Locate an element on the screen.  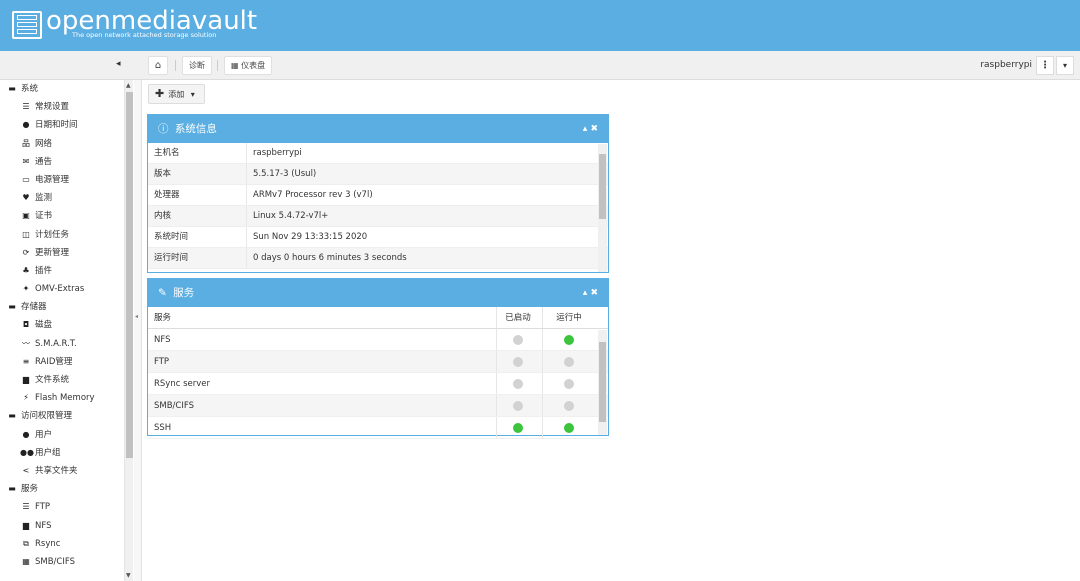
sidebar-item-2: ● 日期和时间 is located at coordinates (62, 125).